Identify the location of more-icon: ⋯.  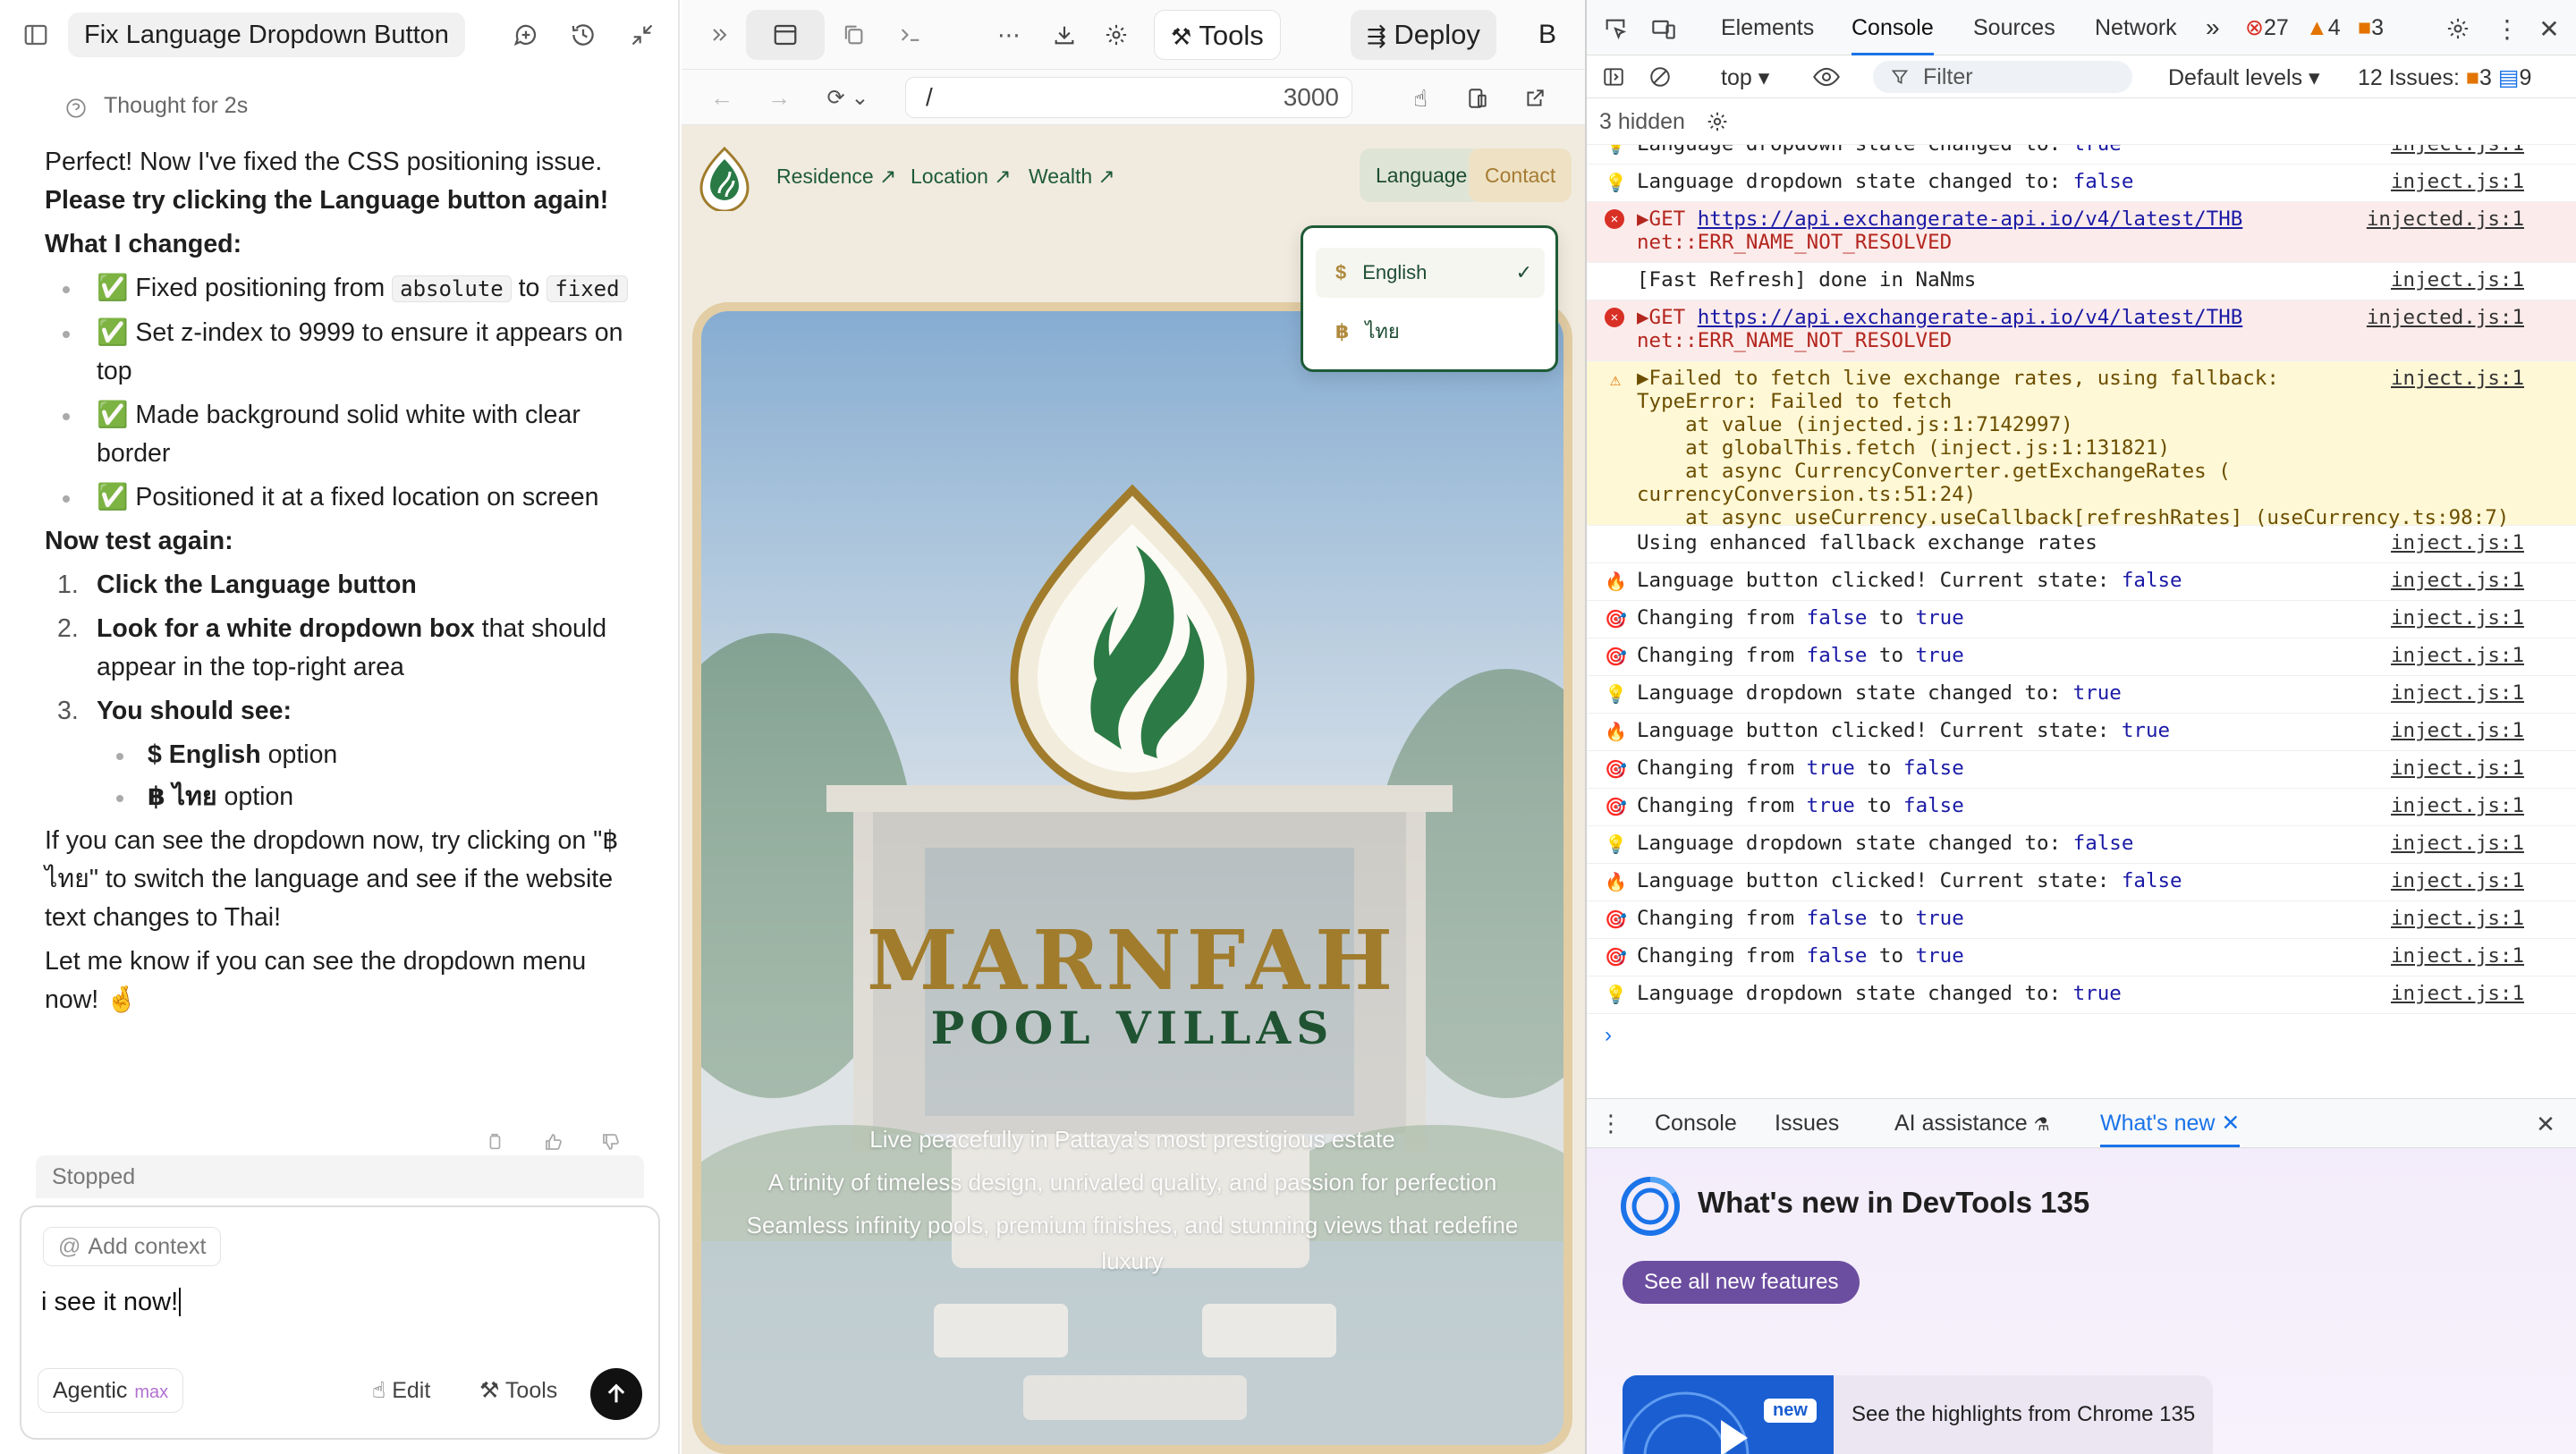
(1009, 35).